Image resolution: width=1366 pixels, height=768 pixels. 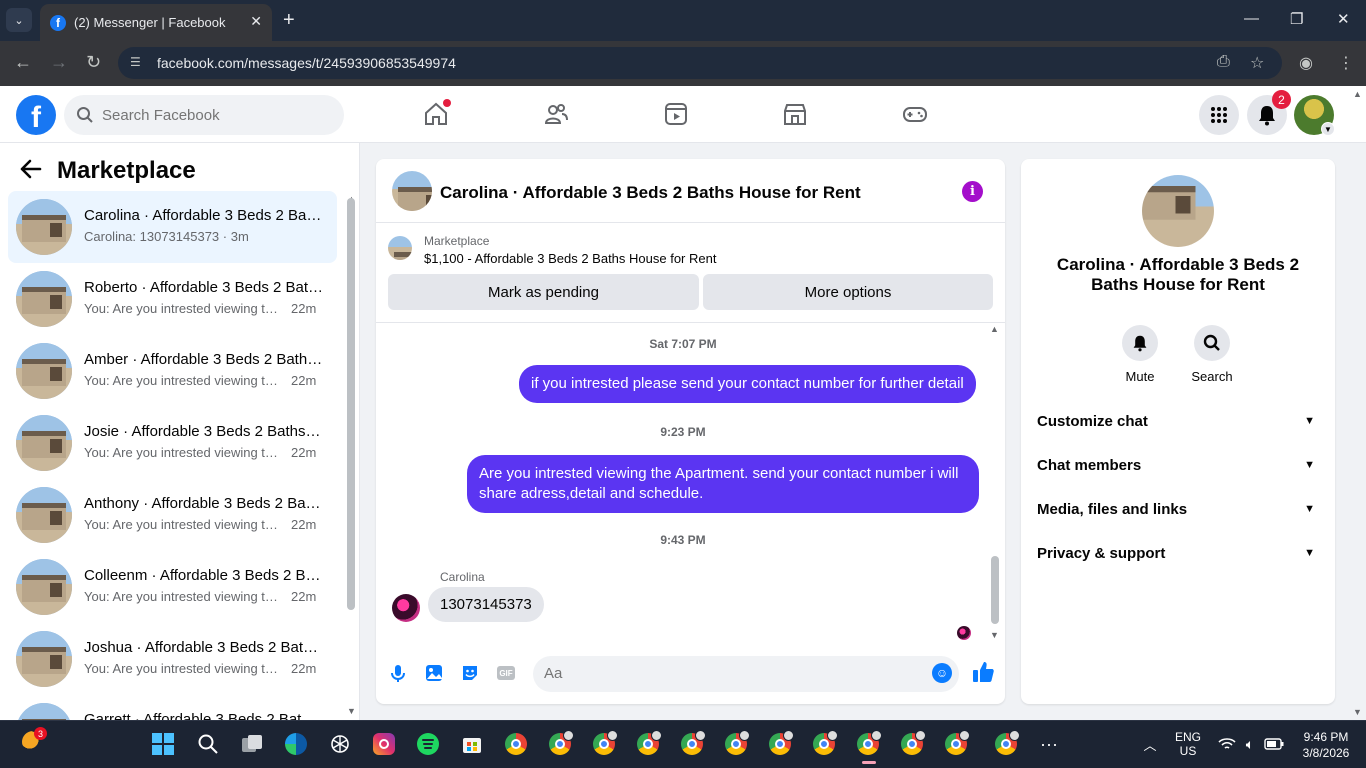 What do you see at coordinates (384, 744) in the screenshot?
I see `instagram-icon` at bounding box center [384, 744].